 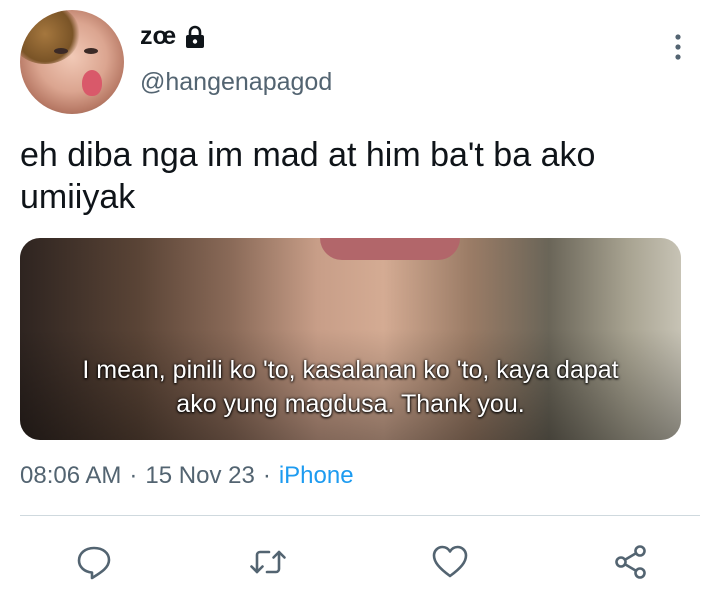 I want to click on avatar-hair, so click(x=50, y=37).